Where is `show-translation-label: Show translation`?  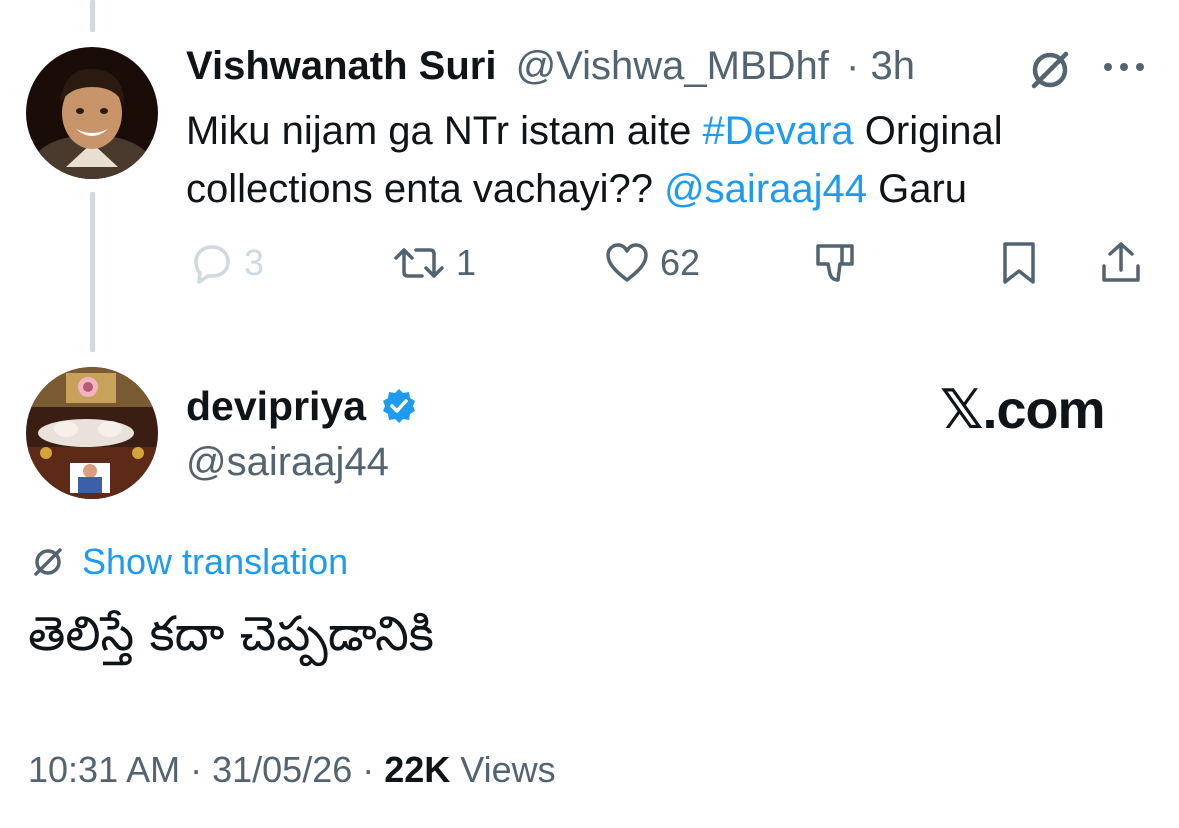 show-translation-label: Show translation is located at coordinates (215, 561).